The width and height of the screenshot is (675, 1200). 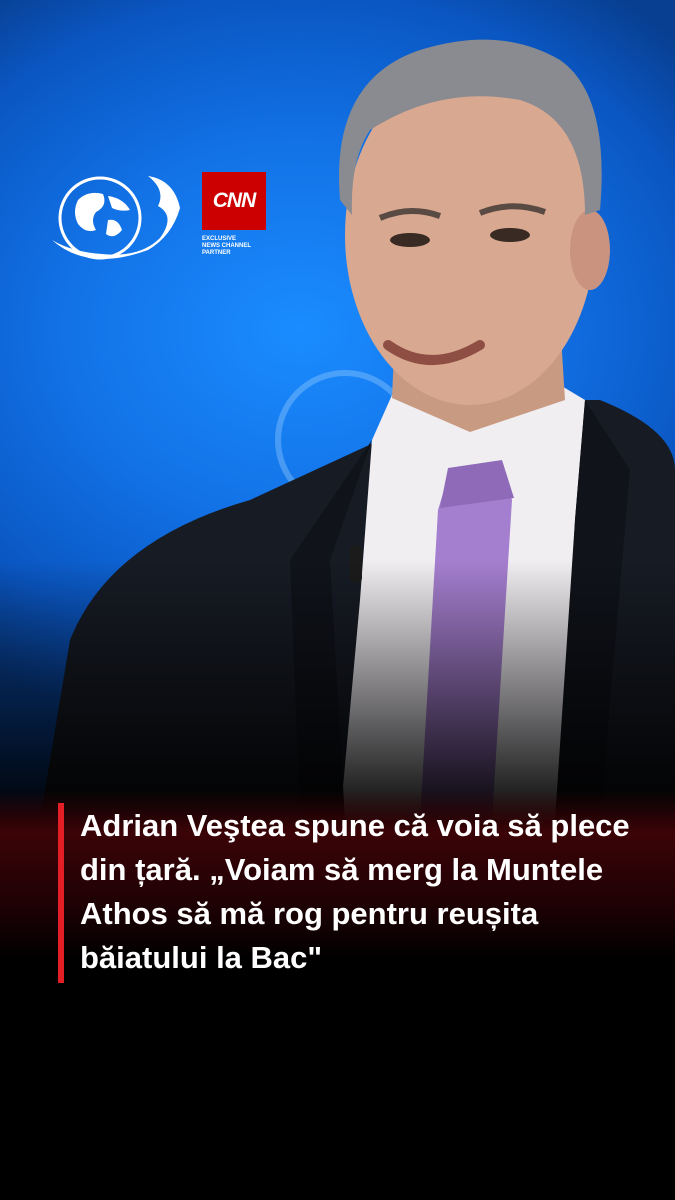 What do you see at coordinates (61, 893) in the screenshot?
I see `headline-accent-bar` at bounding box center [61, 893].